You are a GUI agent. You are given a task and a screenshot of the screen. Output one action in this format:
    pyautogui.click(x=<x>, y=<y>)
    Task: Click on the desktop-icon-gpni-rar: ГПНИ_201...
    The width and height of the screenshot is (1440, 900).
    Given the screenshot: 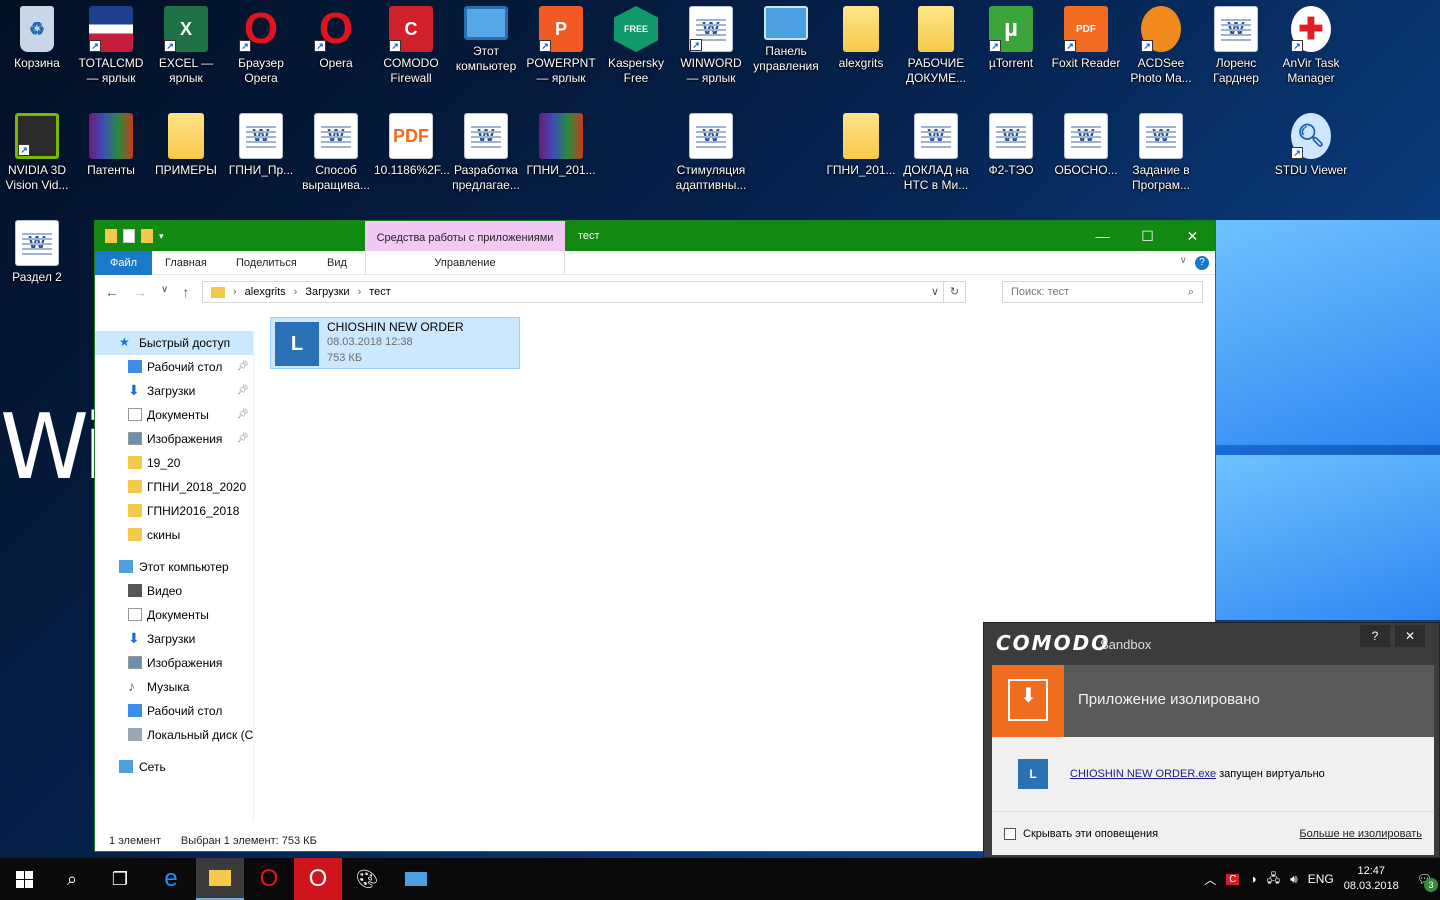 What is the action you would take?
    pyautogui.click(x=561, y=143)
    